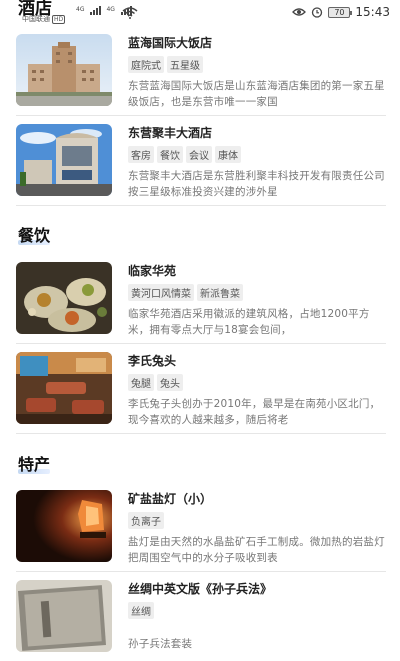 Image resolution: width=400 pixels, height=661 pixels. What do you see at coordinates (160, 644) in the screenshot?
I see `item-description: 孙子兵法套装` at bounding box center [160, 644].